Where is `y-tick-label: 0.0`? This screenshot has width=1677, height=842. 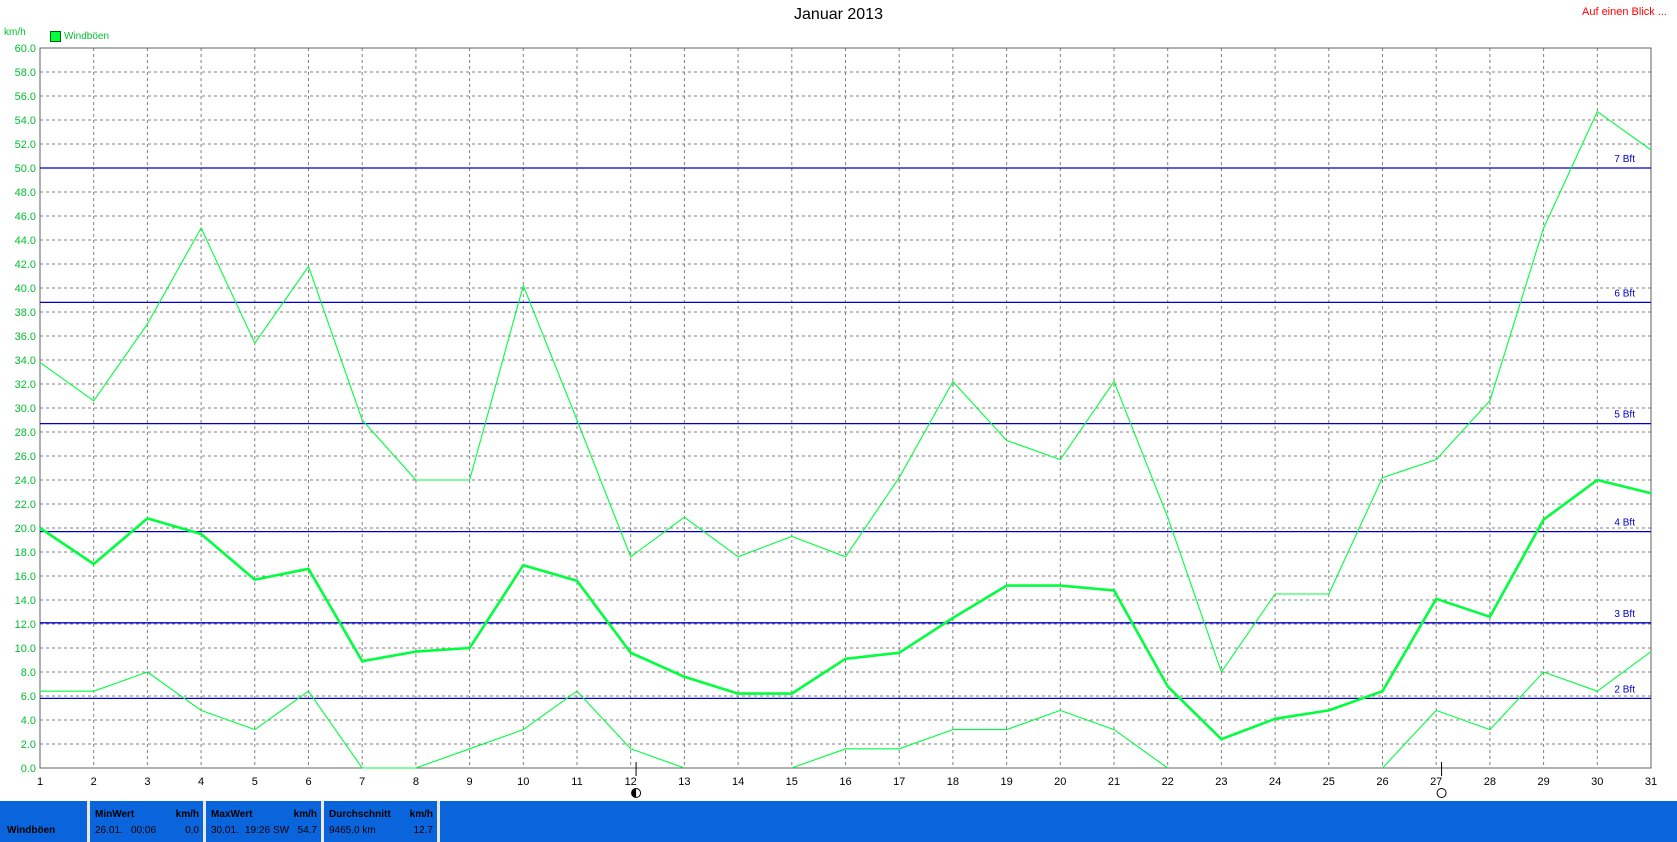 y-tick-label: 0.0 is located at coordinates (28, 769).